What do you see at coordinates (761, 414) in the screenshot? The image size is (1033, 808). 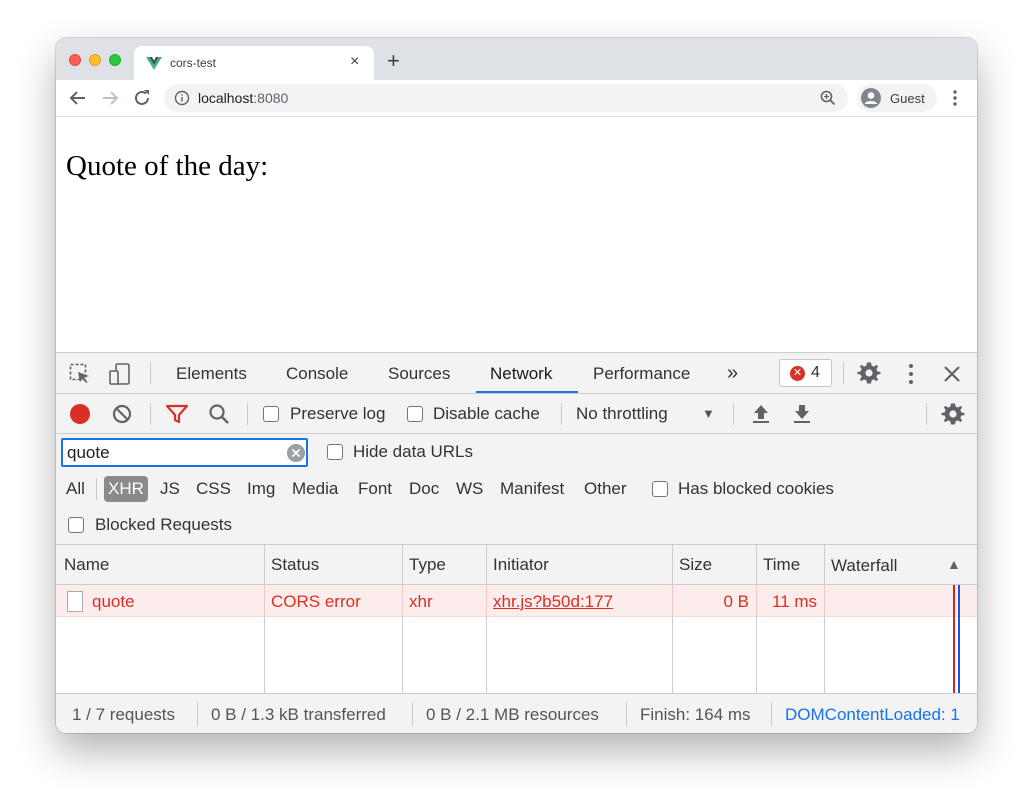 I see `import-har-icon` at bounding box center [761, 414].